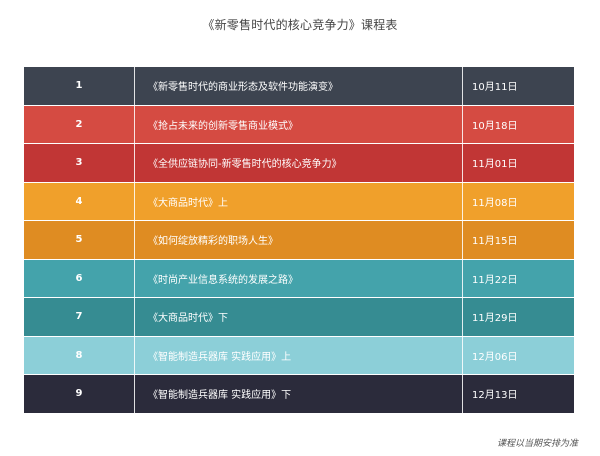  I want to click on table-row: 9 《智能制造兵器库 实践应用》下 12月13日, so click(299, 394).